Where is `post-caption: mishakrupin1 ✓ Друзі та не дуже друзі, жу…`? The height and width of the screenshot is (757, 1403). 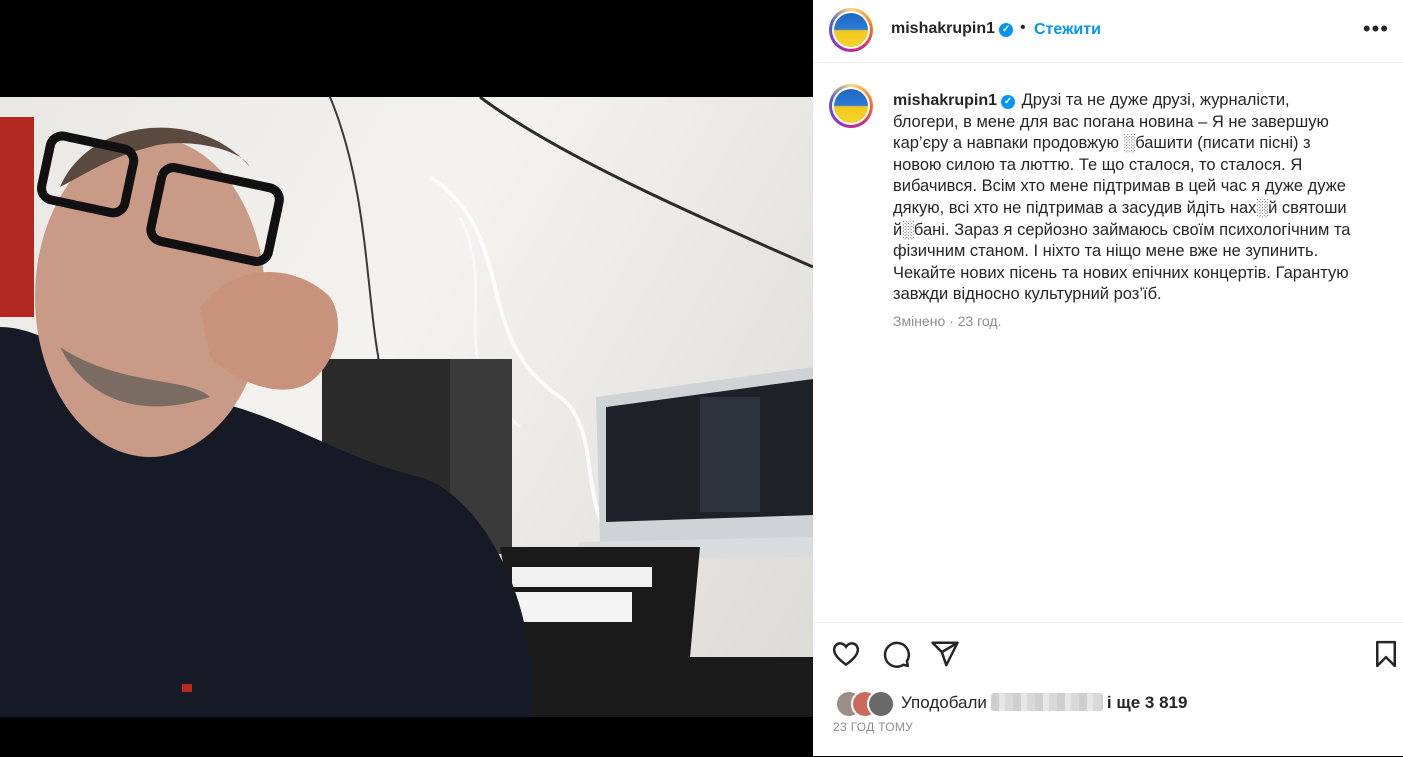
post-caption: mishakrupin1 ✓ Друзі та не дуже друзі, жу… is located at coordinates (1123, 198).